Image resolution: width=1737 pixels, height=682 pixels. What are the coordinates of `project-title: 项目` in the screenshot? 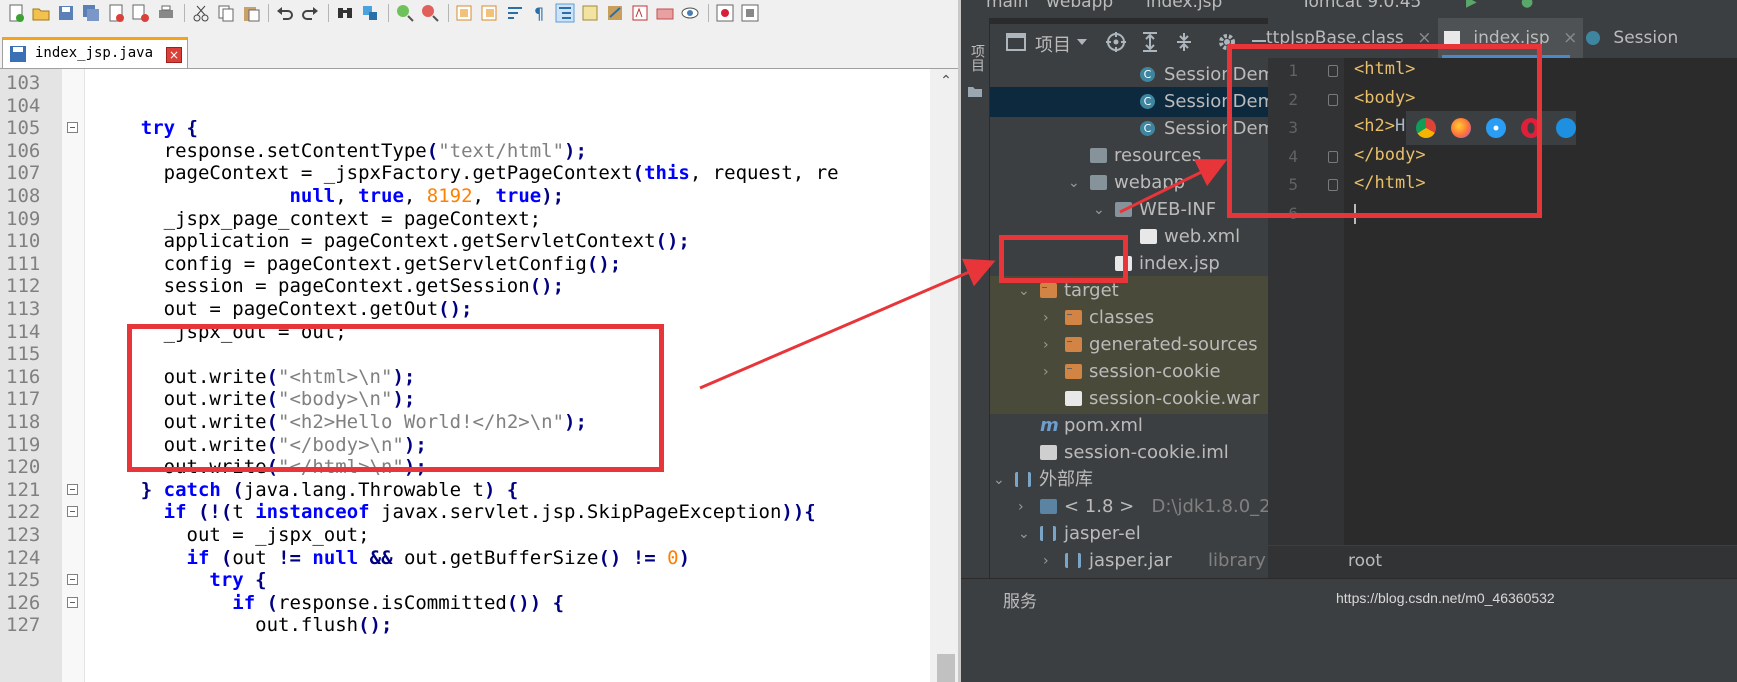 It's located at (1053, 44).